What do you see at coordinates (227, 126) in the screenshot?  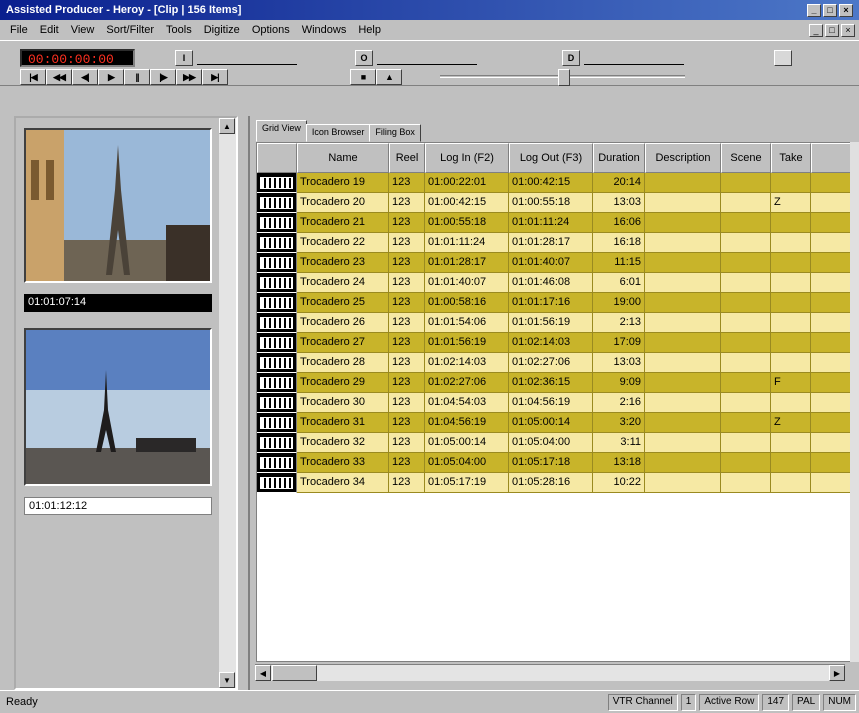 I see `scroll-up-icon: ▲` at bounding box center [227, 126].